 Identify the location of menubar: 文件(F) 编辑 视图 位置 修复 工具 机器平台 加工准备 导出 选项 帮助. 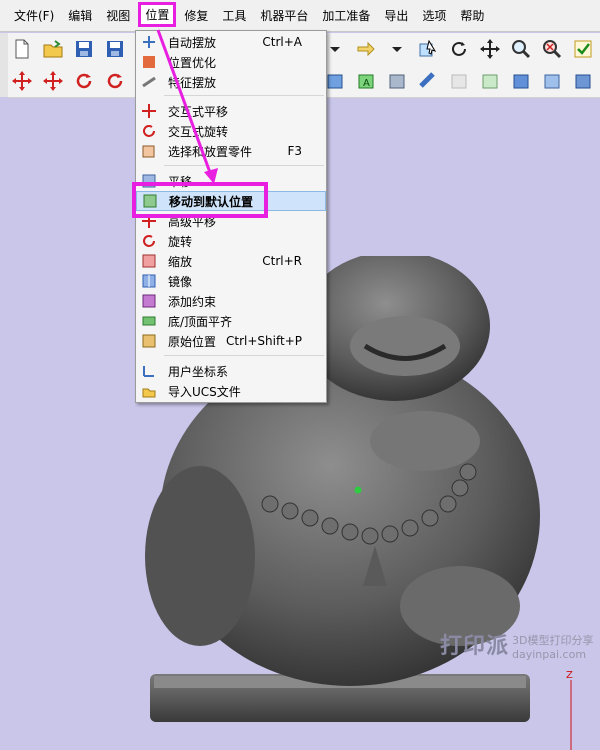
(300, 16).